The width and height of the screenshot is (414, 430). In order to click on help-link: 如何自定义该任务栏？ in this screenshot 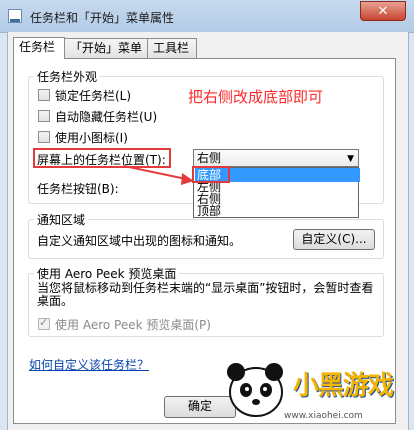, I will do `click(89, 364)`.